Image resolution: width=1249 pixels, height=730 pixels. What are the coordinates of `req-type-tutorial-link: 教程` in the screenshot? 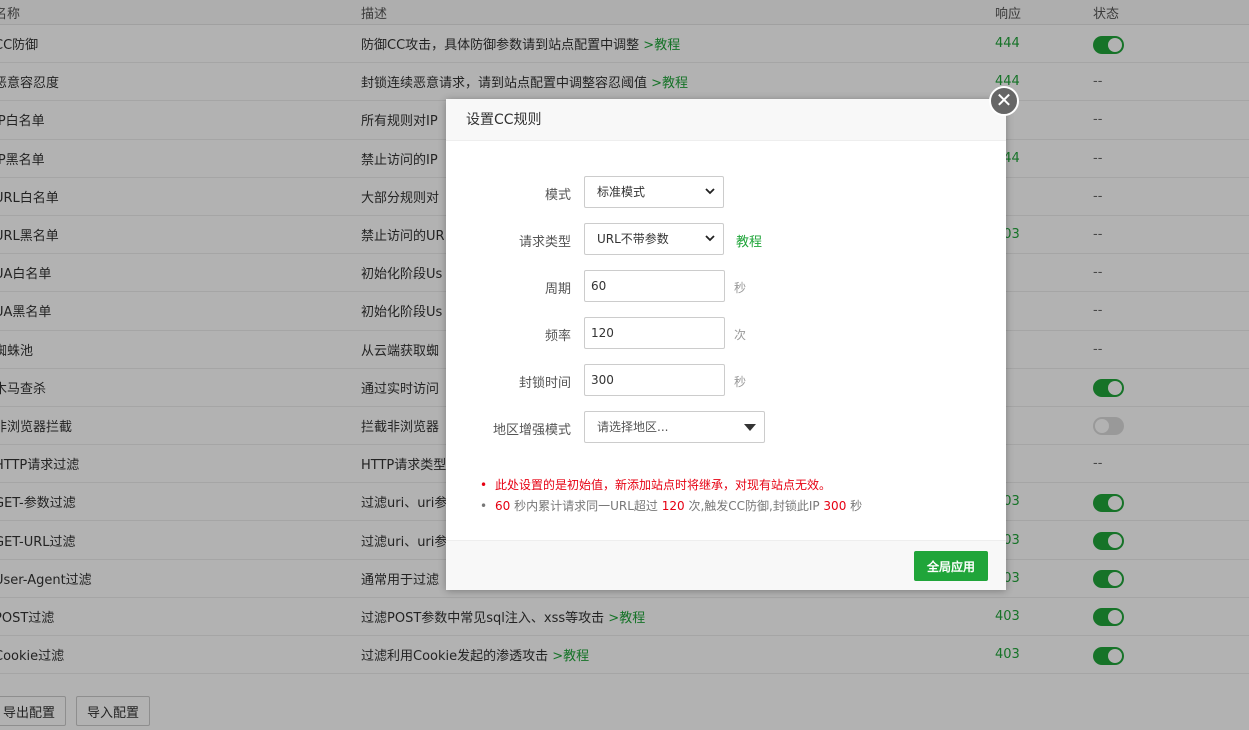 It's located at (749, 240).